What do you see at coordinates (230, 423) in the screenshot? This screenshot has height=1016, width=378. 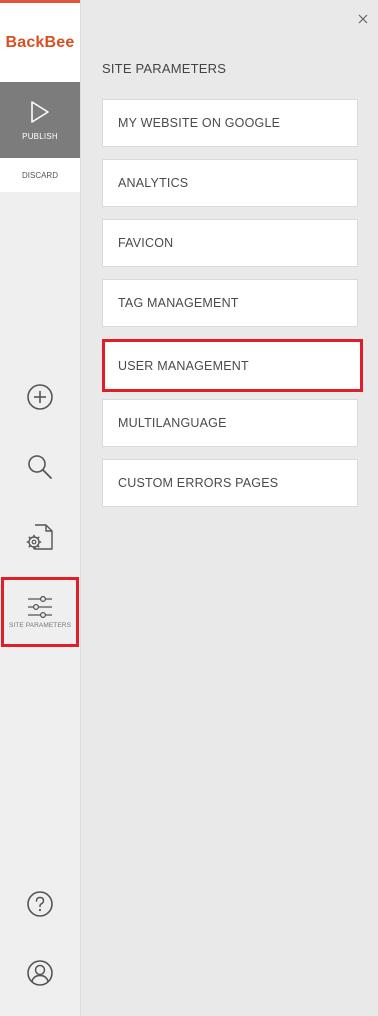 I see `menu-item-multilanguage: MULTILANGUAGE` at bounding box center [230, 423].